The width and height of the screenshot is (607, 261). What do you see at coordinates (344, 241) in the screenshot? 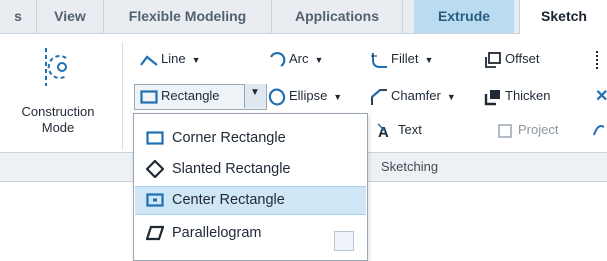
I see `menu-resize-grip` at bounding box center [344, 241].